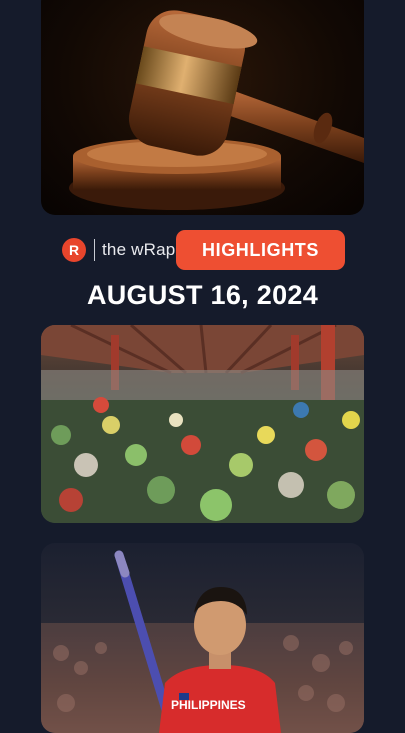 The image size is (405, 733). Describe the element at coordinates (94, 250) in the screenshot. I see `divider` at that location.